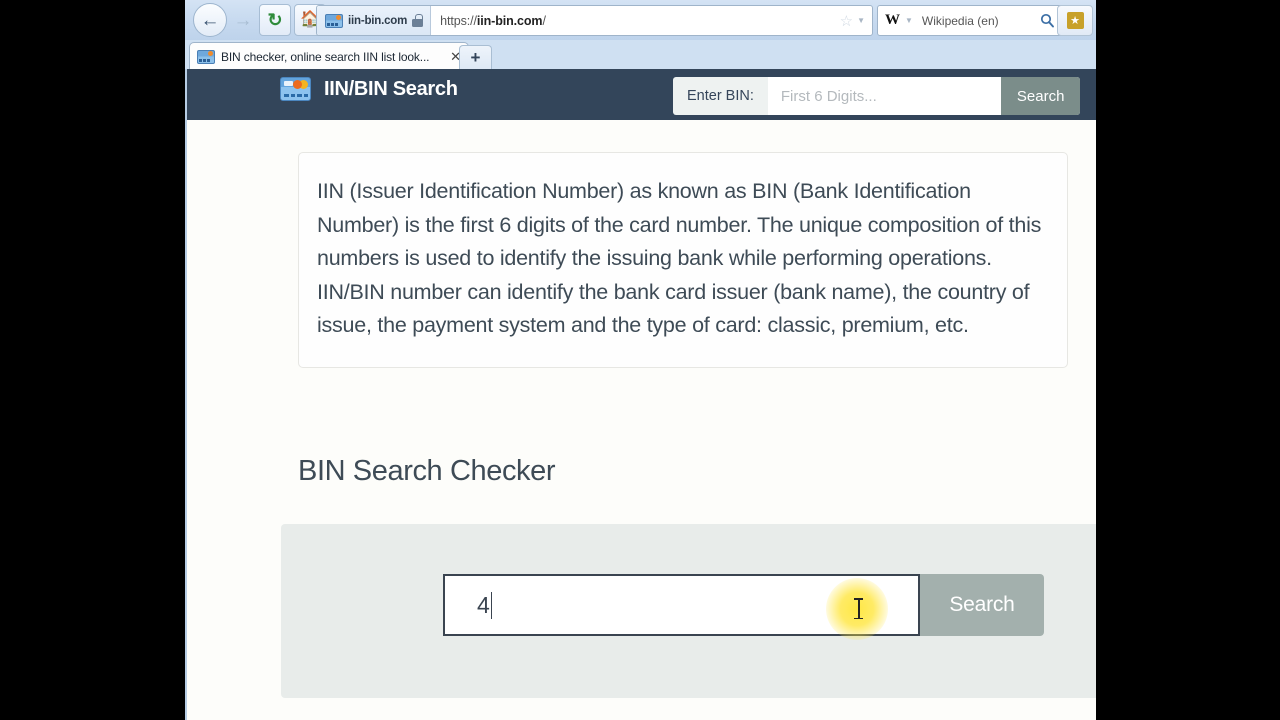 The height and width of the screenshot is (720, 1280). I want to click on forward-arrow-icon: →, so click(243, 20).